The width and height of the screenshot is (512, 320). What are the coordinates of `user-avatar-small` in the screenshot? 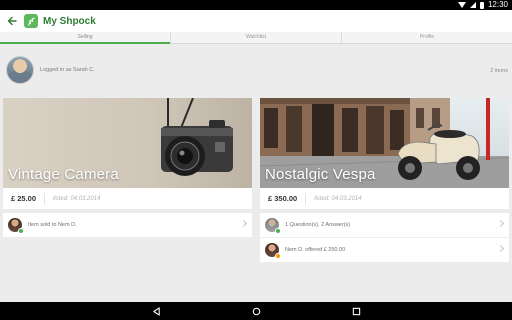 It's located at (273, 226).